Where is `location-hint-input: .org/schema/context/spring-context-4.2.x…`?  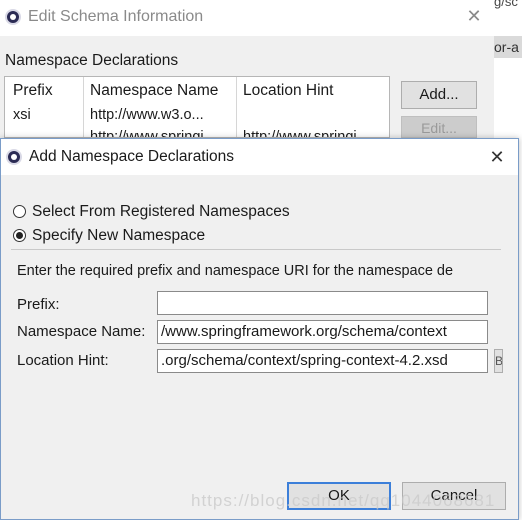
location-hint-input: .org/schema/context/spring-context-4.2.x… is located at coordinates (322, 361).